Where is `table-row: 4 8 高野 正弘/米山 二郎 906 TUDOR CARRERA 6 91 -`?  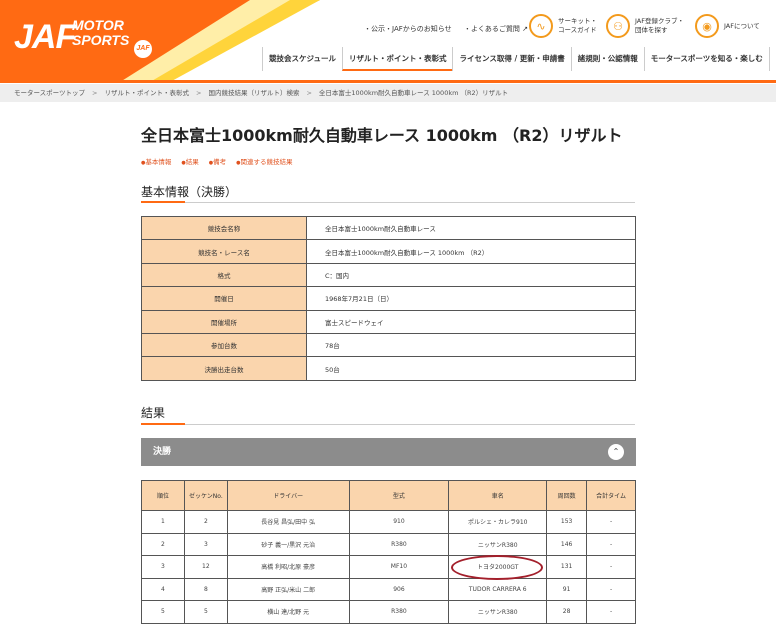
table-row: 4 8 高野 正弘/米山 二郎 906 TUDOR CARRERA 6 91 - is located at coordinates (388, 589).